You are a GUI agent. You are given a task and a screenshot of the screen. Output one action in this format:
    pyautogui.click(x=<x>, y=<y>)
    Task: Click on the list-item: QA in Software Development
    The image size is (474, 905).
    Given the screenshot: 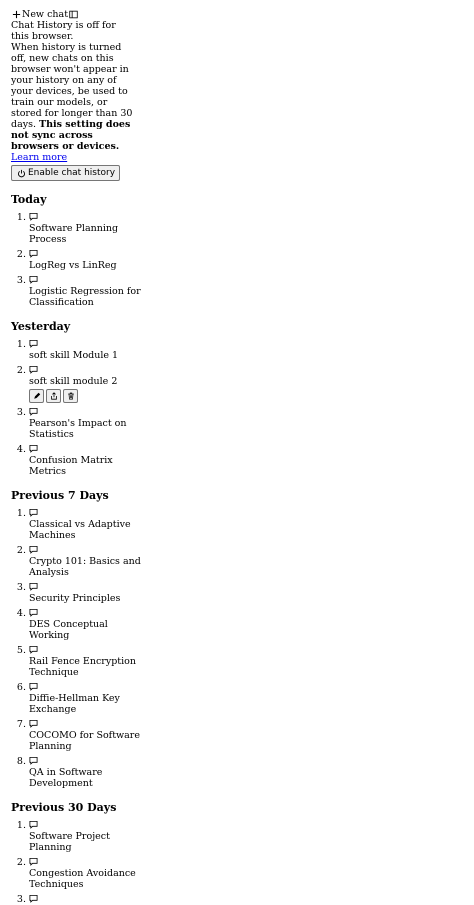 What is the action you would take?
    pyautogui.click(x=95, y=772)
    